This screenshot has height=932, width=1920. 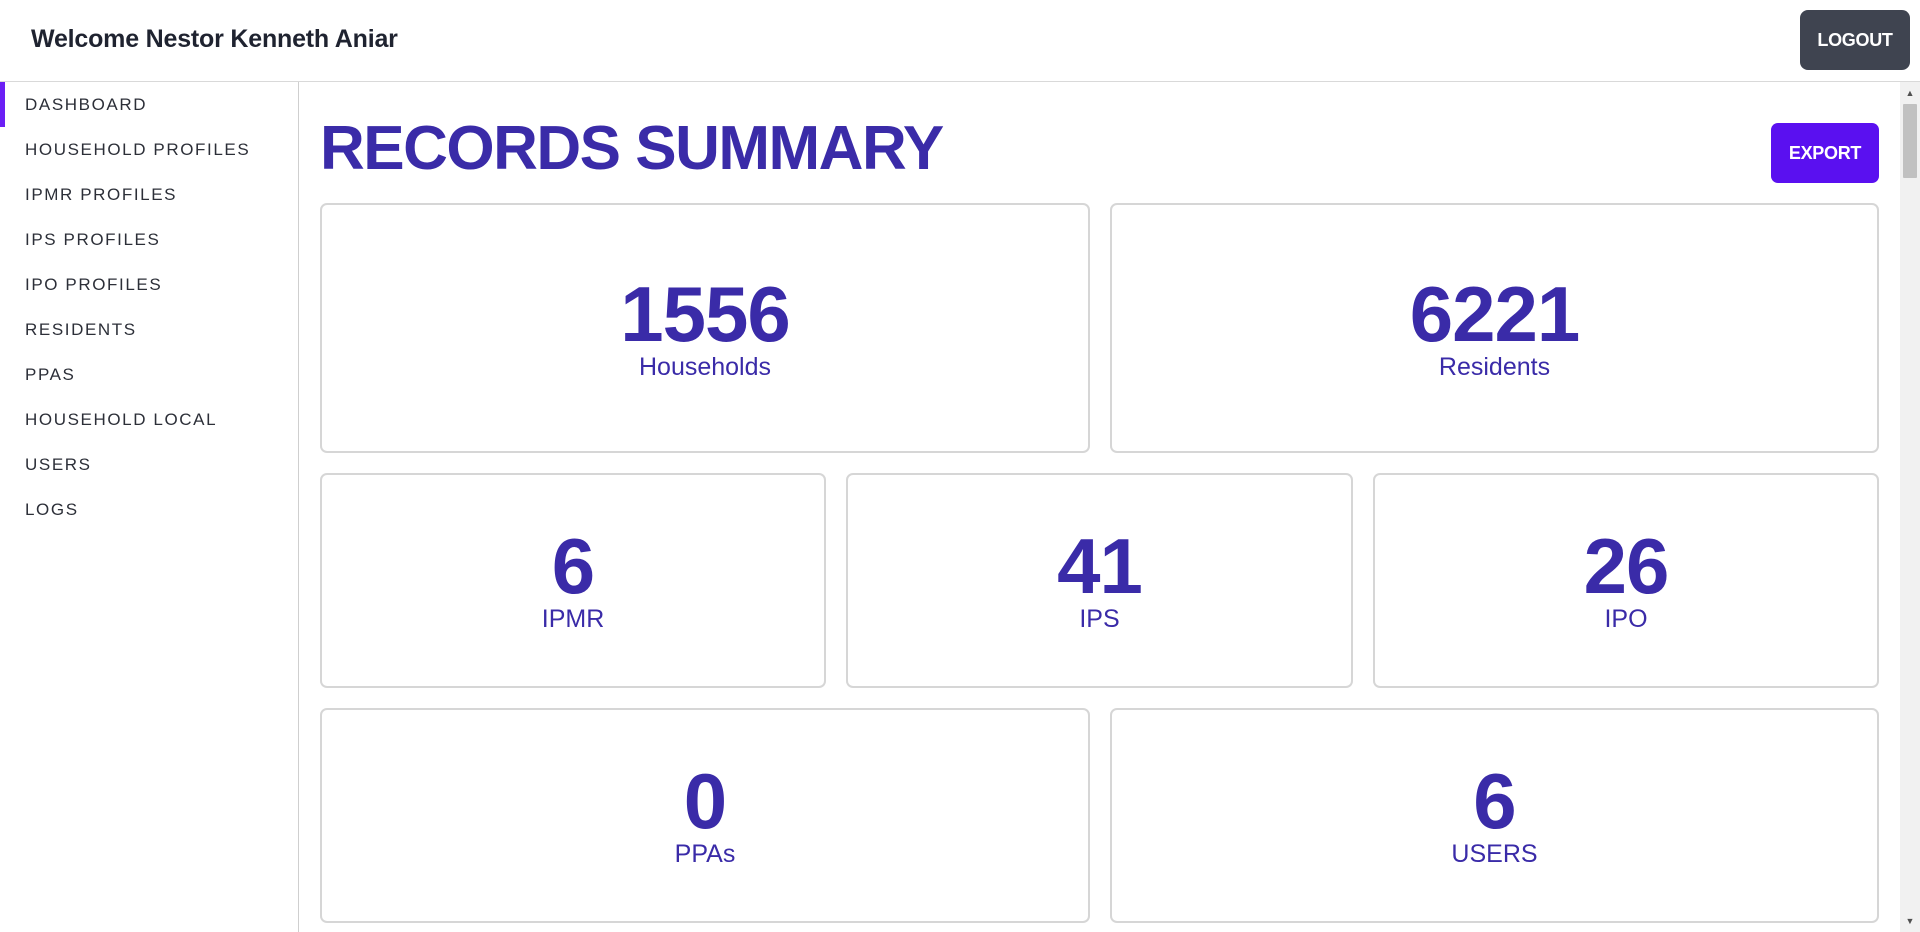 What do you see at coordinates (1910, 93) in the screenshot?
I see `scroll-up-arrow-icon: ▲` at bounding box center [1910, 93].